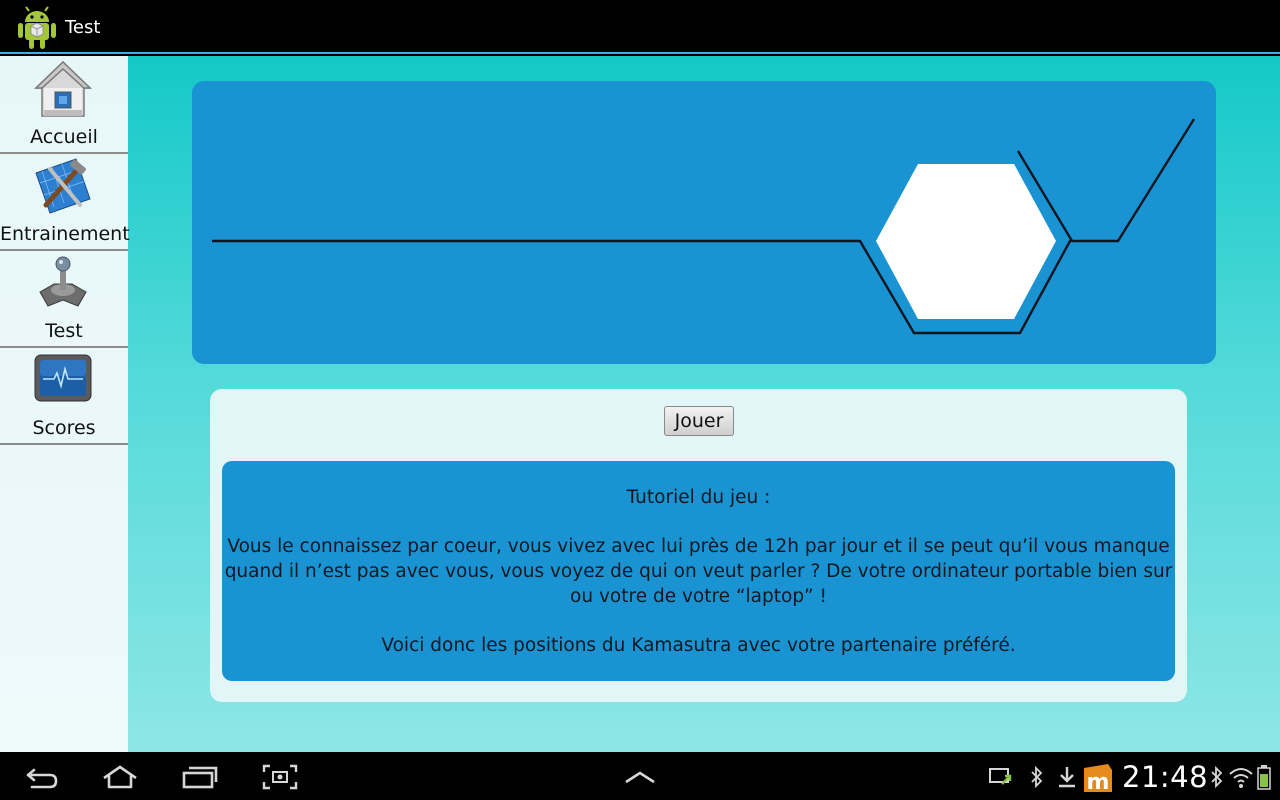  What do you see at coordinates (640, 27) in the screenshot?
I see `action-bar: Test` at bounding box center [640, 27].